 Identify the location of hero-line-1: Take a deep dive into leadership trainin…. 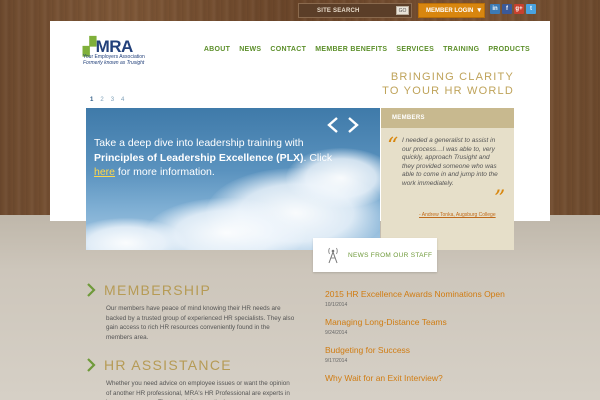
(199, 143).